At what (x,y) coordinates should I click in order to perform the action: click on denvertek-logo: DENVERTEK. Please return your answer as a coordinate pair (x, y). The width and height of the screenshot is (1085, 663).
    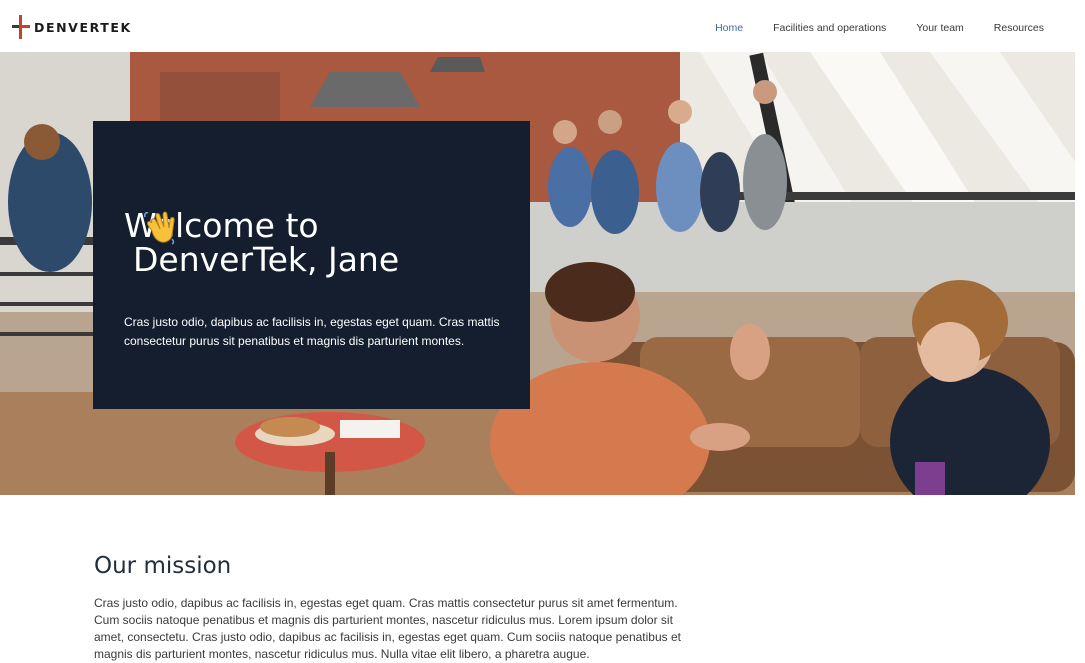
    Looking at the image, I should click on (72, 27).